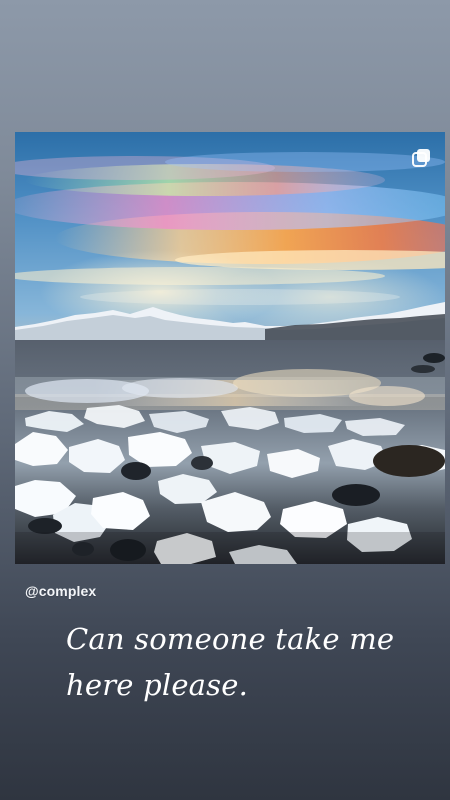 This screenshot has height=800, width=450. What do you see at coordinates (241, 662) in the screenshot?
I see `story-caption: Can someone take me here please.` at bounding box center [241, 662].